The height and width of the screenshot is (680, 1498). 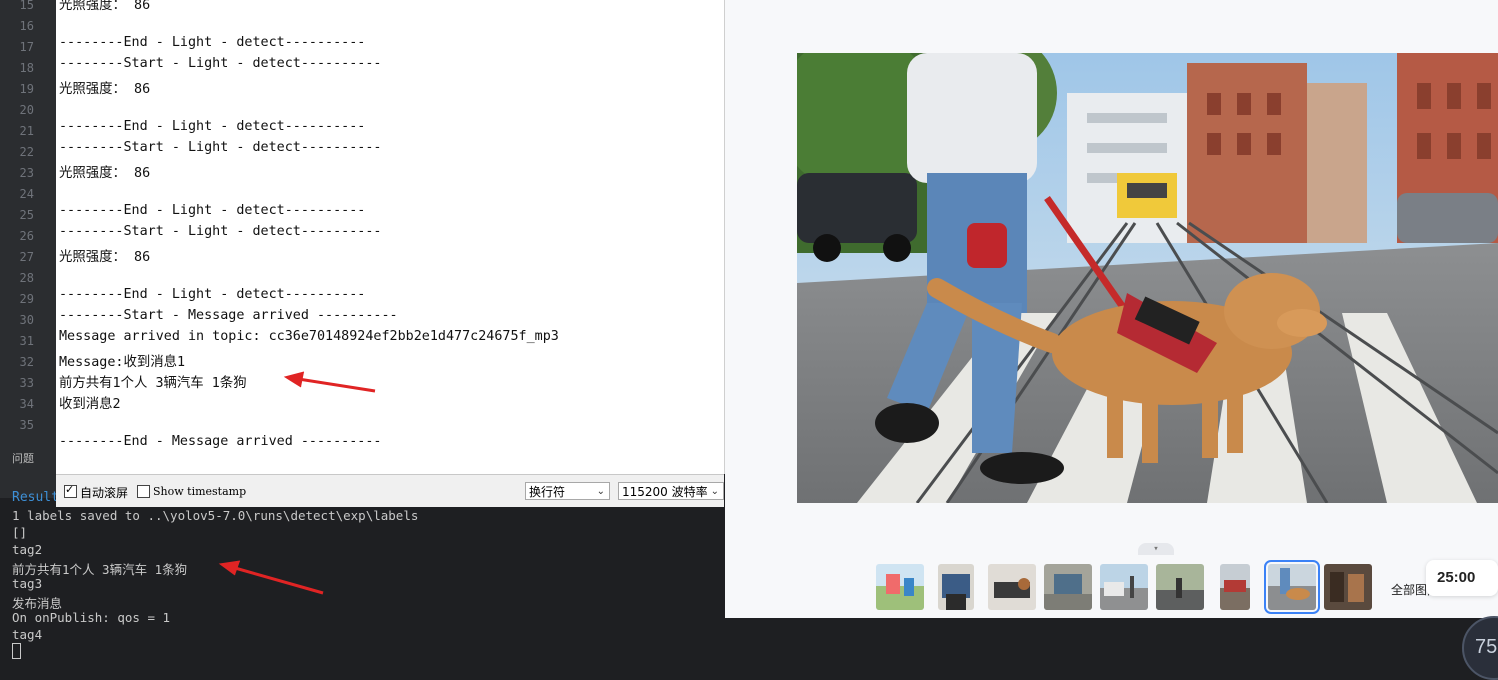 What do you see at coordinates (271, 577) in the screenshot?
I see `arrow-console` at bounding box center [271, 577].